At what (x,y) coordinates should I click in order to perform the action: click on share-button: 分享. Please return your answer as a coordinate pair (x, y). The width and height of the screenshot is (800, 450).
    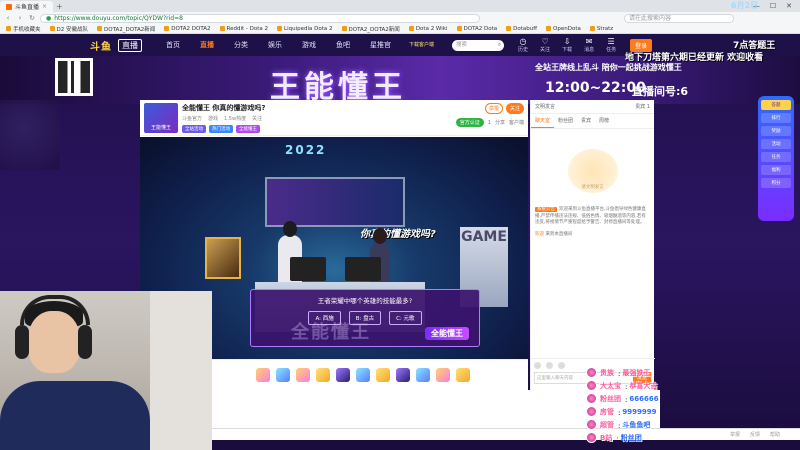
    Looking at the image, I should click on (500, 122).